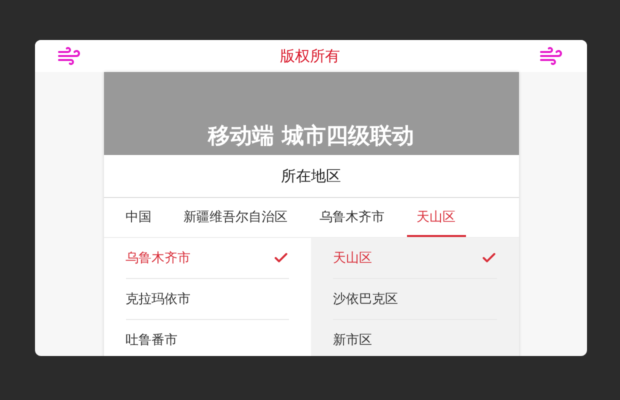  Describe the element at coordinates (311, 136) in the screenshot. I see `banner-title: 移动端 城市四级联动` at that location.